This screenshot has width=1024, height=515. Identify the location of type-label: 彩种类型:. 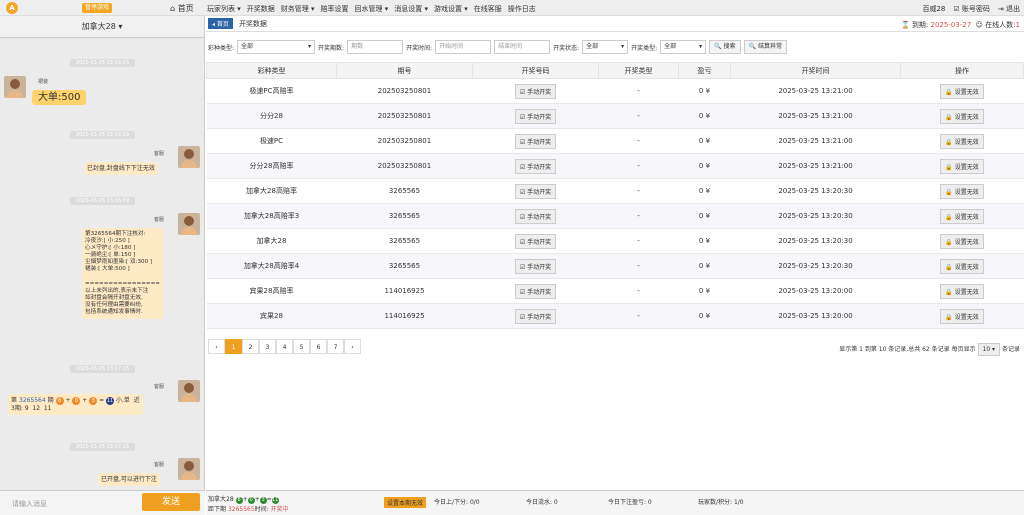
(221, 48).